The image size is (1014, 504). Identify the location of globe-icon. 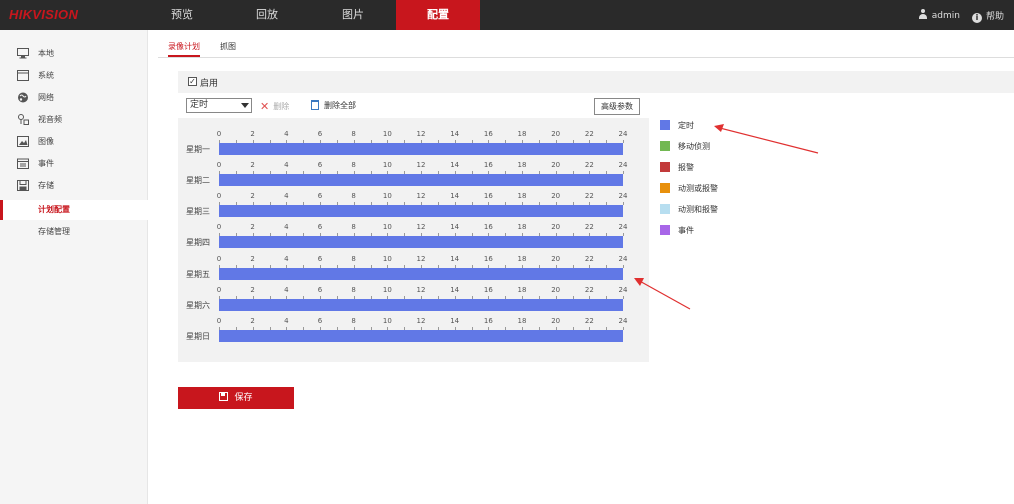
(23, 97).